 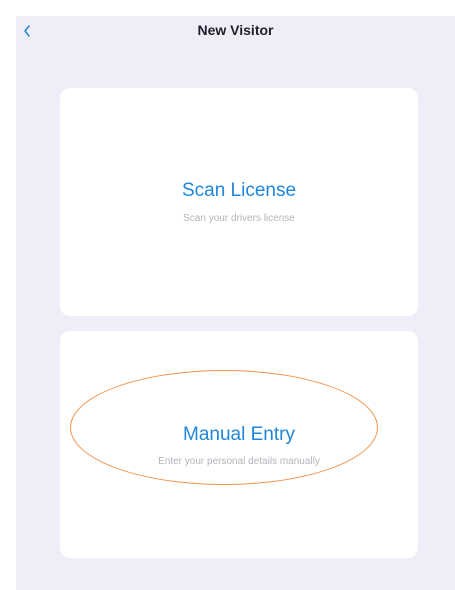 What do you see at coordinates (239, 218) in the screenshot?
I see `scan-license-subtitle: Scan your drivers license` at bounding box center [239, 218].